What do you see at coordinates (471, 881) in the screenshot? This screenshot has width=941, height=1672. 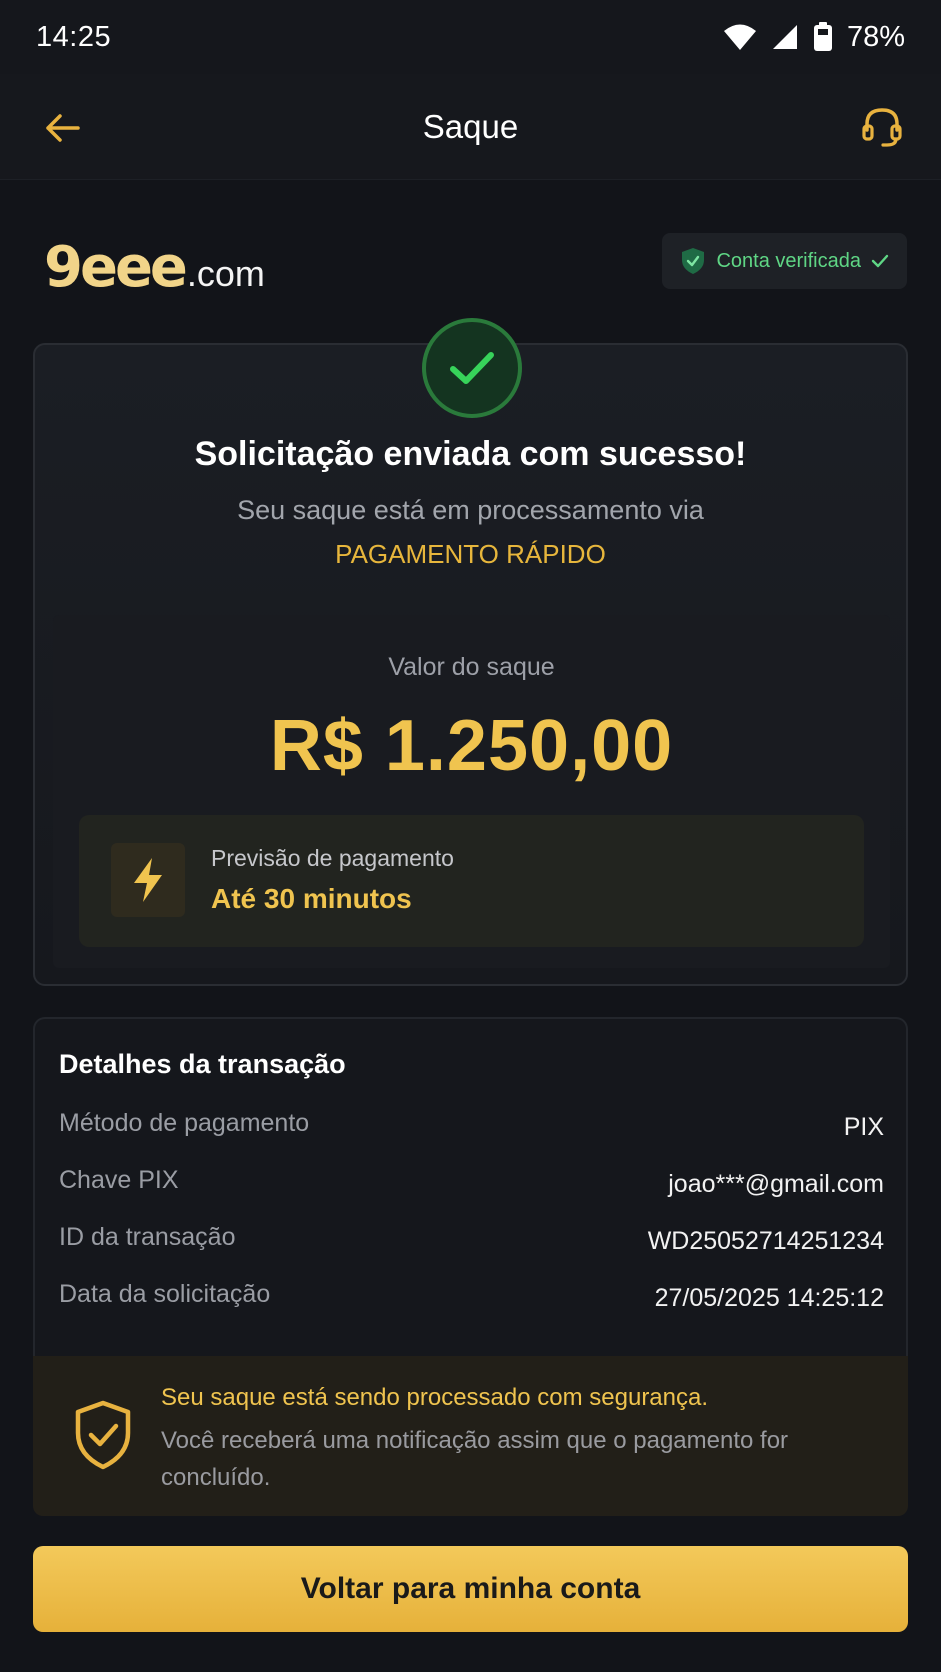 I see `payment-eta-box: Previsão de pagamento Até 30 minutos` at bounding box center [471, 881].